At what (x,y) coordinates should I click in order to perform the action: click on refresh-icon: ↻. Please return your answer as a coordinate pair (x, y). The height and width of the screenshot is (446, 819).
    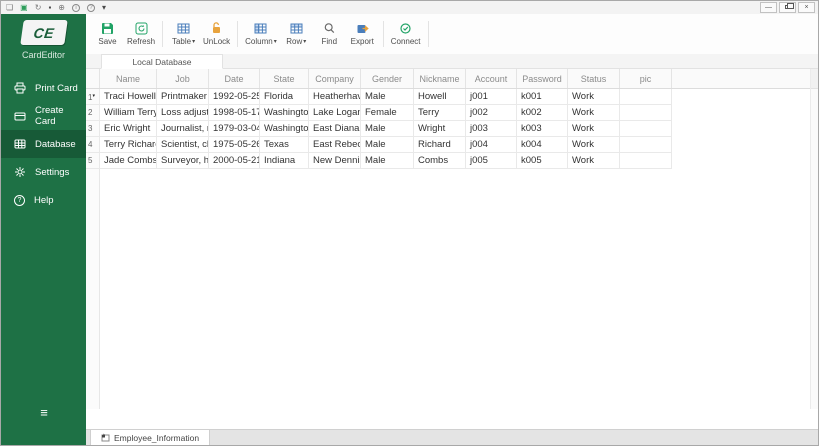
    Looking at the image, I should click on (38, 7).